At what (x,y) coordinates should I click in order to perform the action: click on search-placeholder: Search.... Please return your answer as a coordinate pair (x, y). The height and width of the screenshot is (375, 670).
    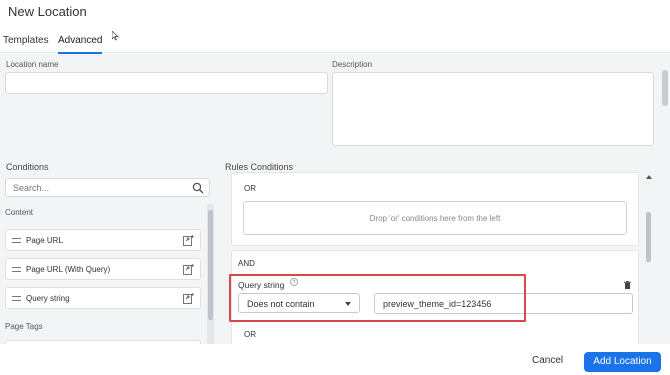
    Looking at the image, I should click on (31, 188).